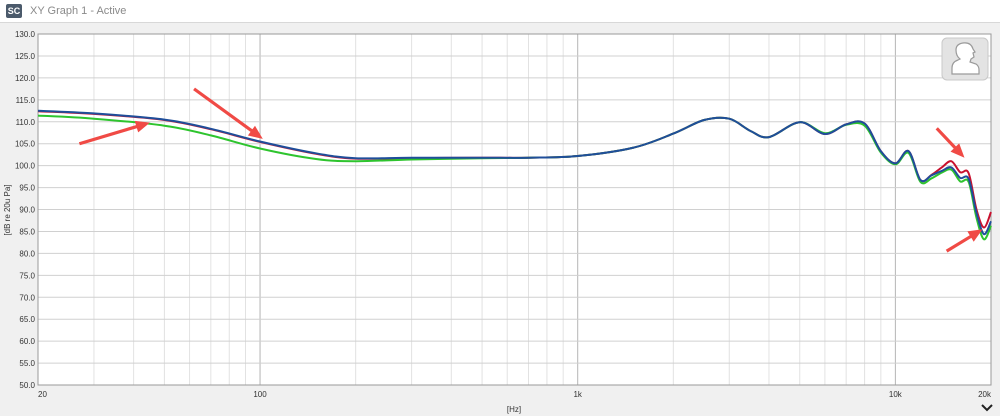 Image resolution: width=1000 pixels, height=416 pixels. I want to click on y-tick-label: 75.0, so click(27, 275).